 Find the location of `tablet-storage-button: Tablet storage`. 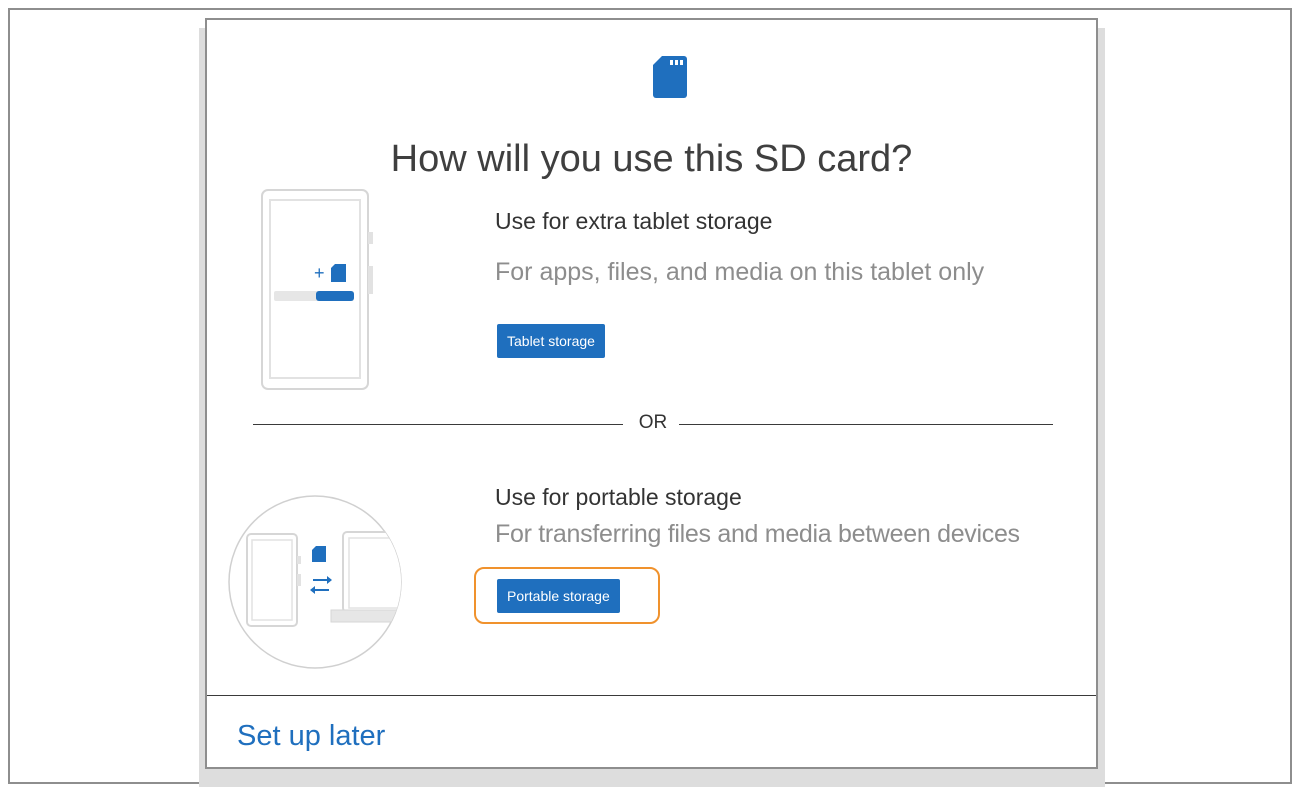

tablet-storage-button: Tablet storage is located at coordinates (551, 341).